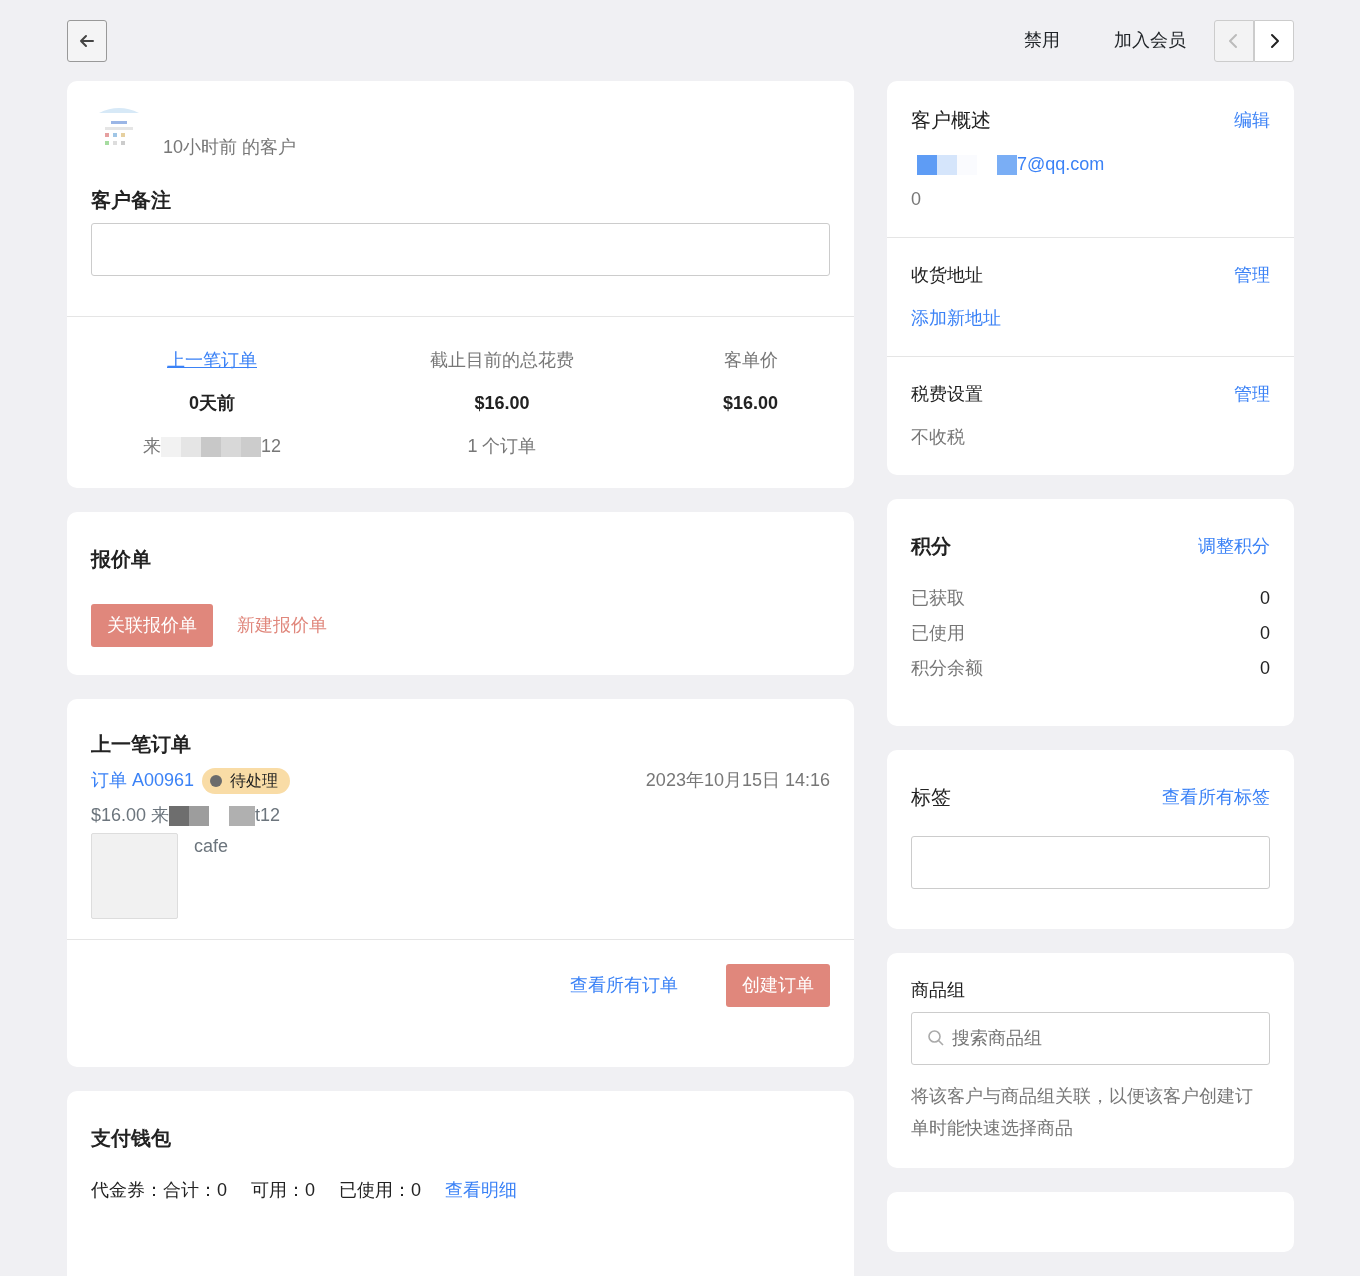  Describe the element at coordinates (502, 360) in the screenshot. I see `stat-label: 截止目前的总花费` at that location.